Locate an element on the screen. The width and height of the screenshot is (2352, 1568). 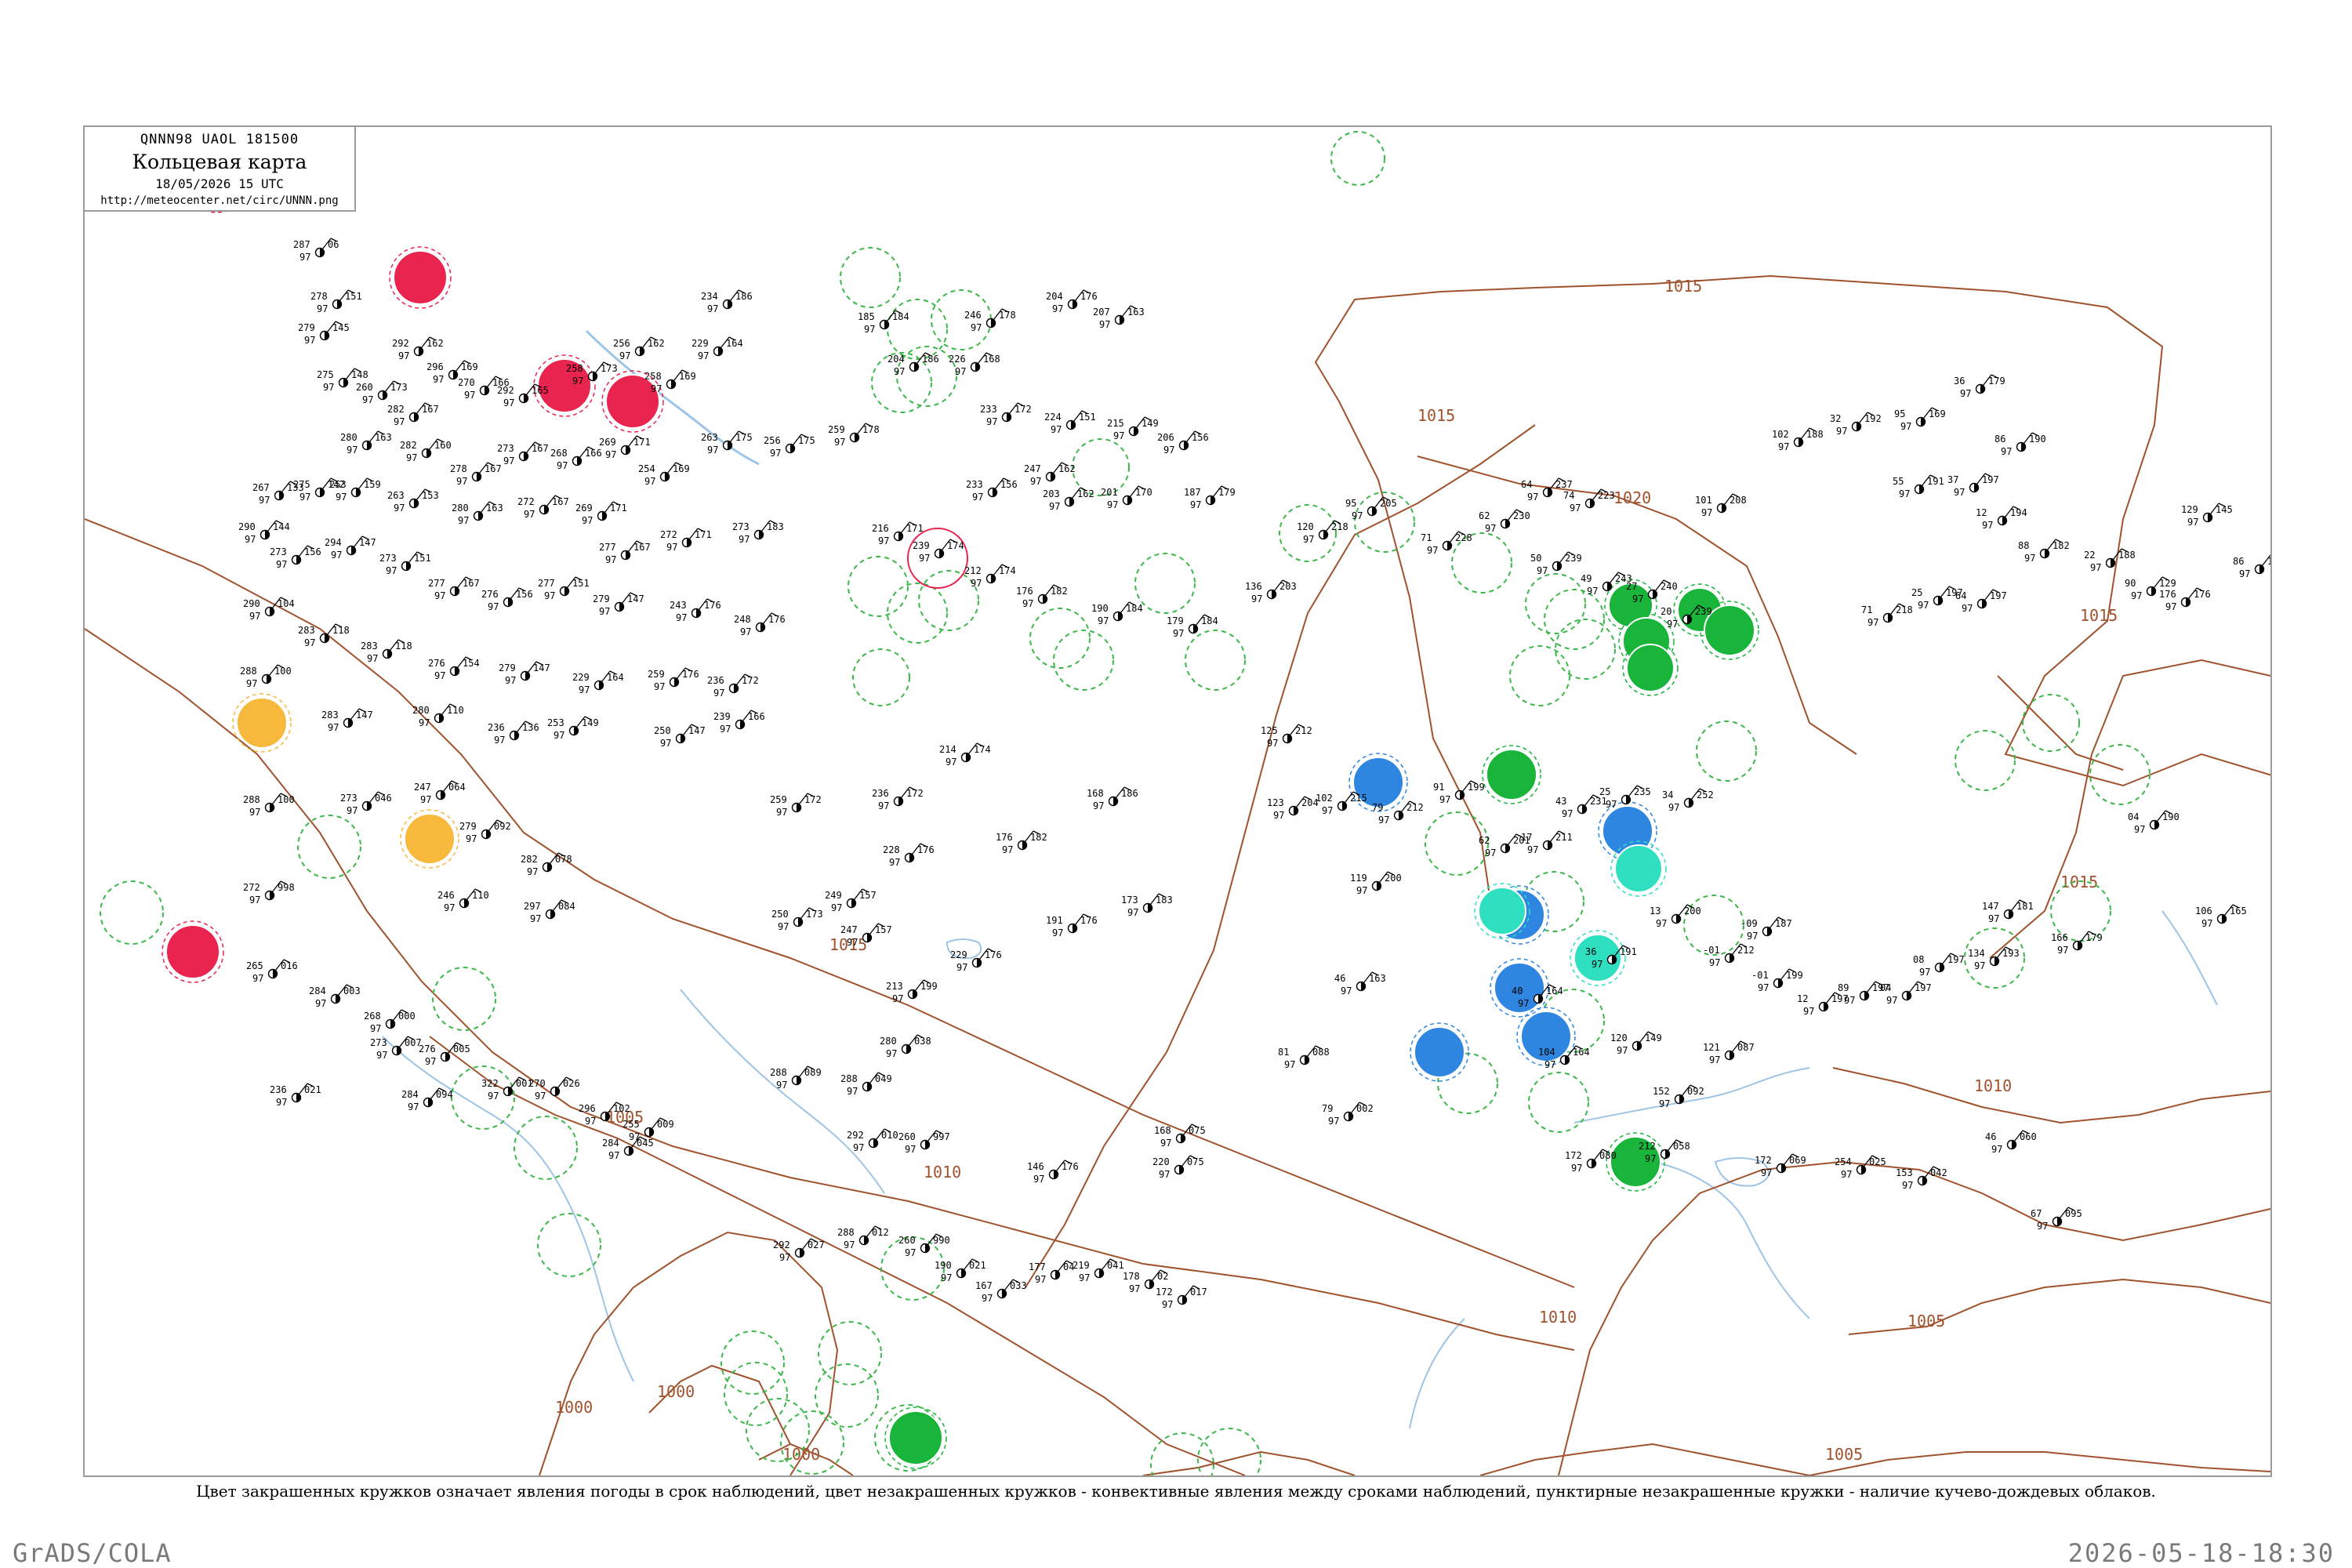
station: 282 078 97 is located at coordinates (546, 864).